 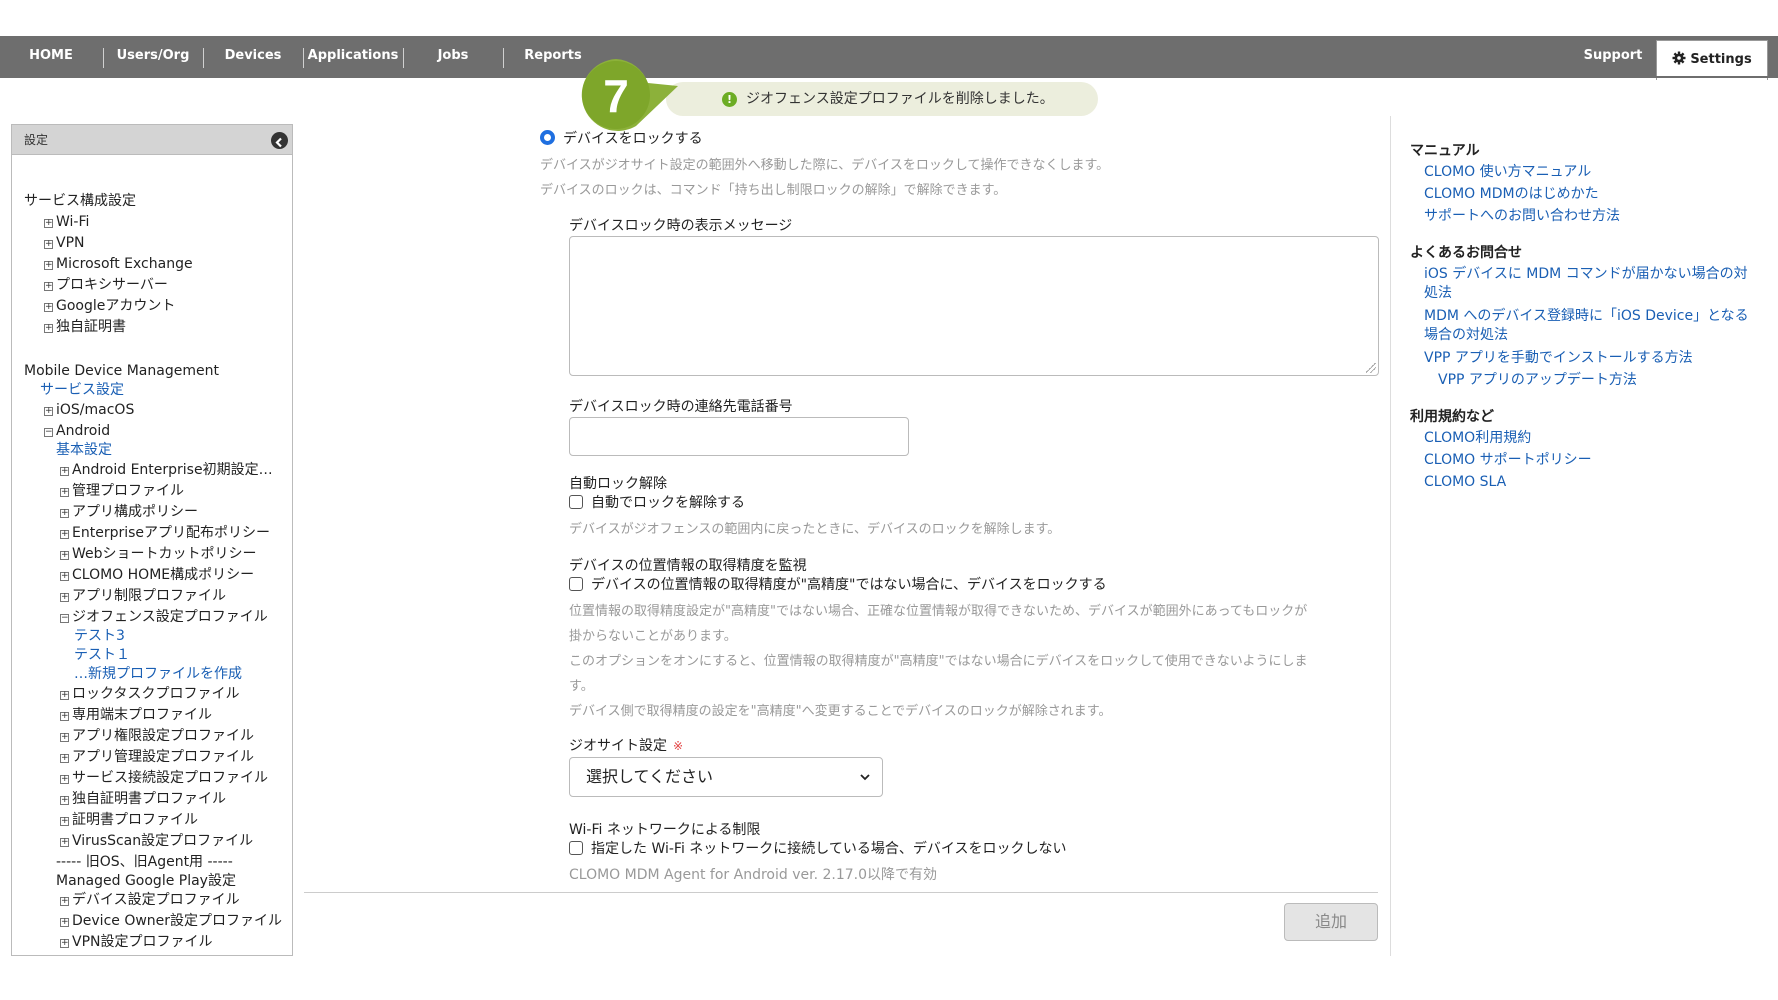 What do you see at coordinates (1589, 172) in the screenshot?
I see `link-clomo-manual: CLOMO 使い方マニュアル` at bounding box center [1589, 172].